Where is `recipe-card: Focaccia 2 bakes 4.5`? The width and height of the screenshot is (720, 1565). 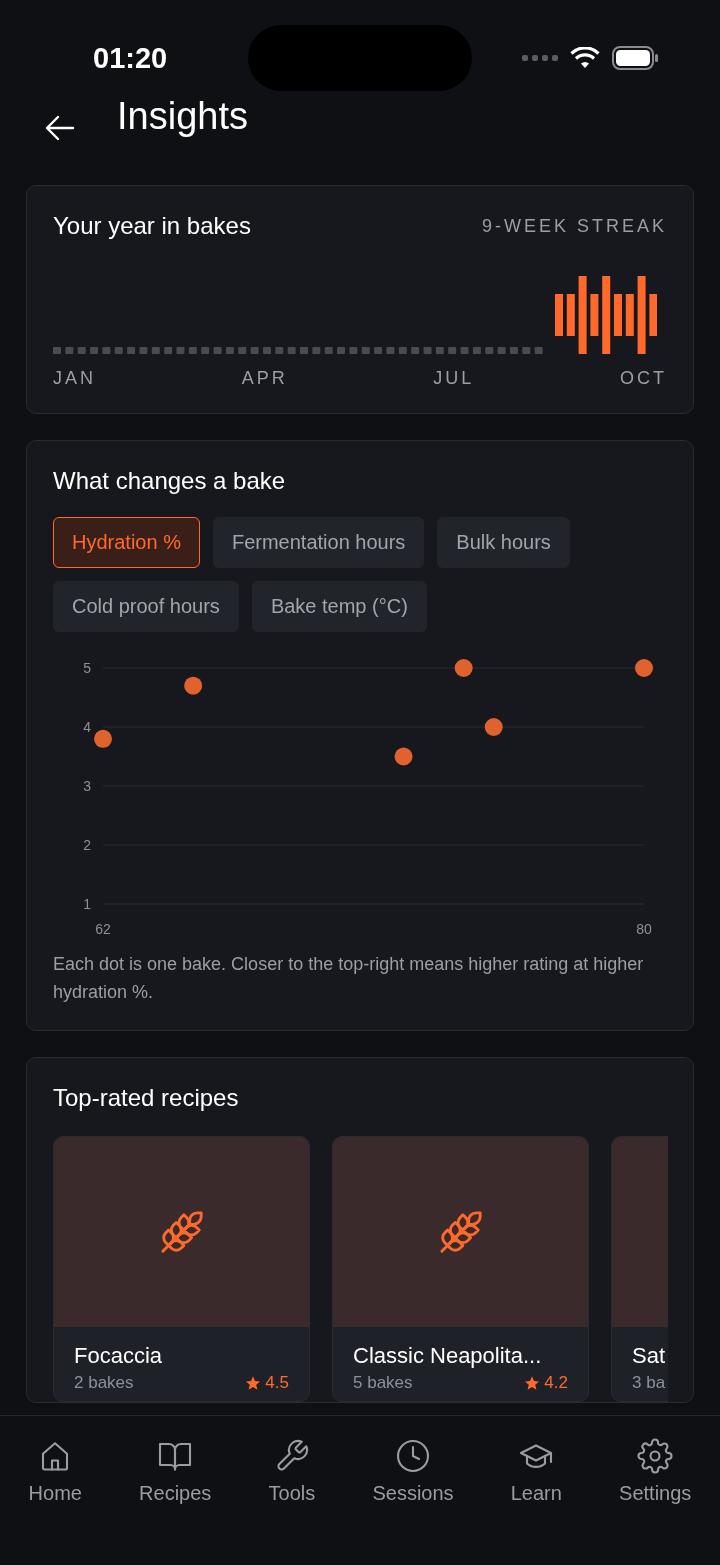
recipe-card: Focaccia 2 bakes 4.5 is located at coordinates (181, 1269).